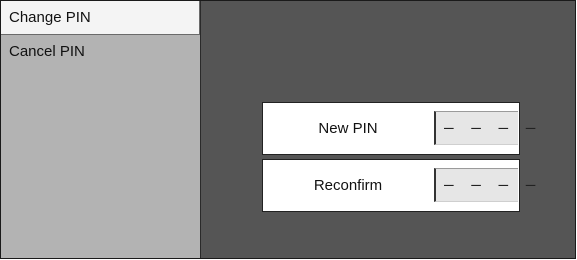 Image resolution: width=577 pixels, height=260 pixels. Describe the element at coordinates (484, 128) in the screenshot. I see `new-pin-field: – – – –` at that location.